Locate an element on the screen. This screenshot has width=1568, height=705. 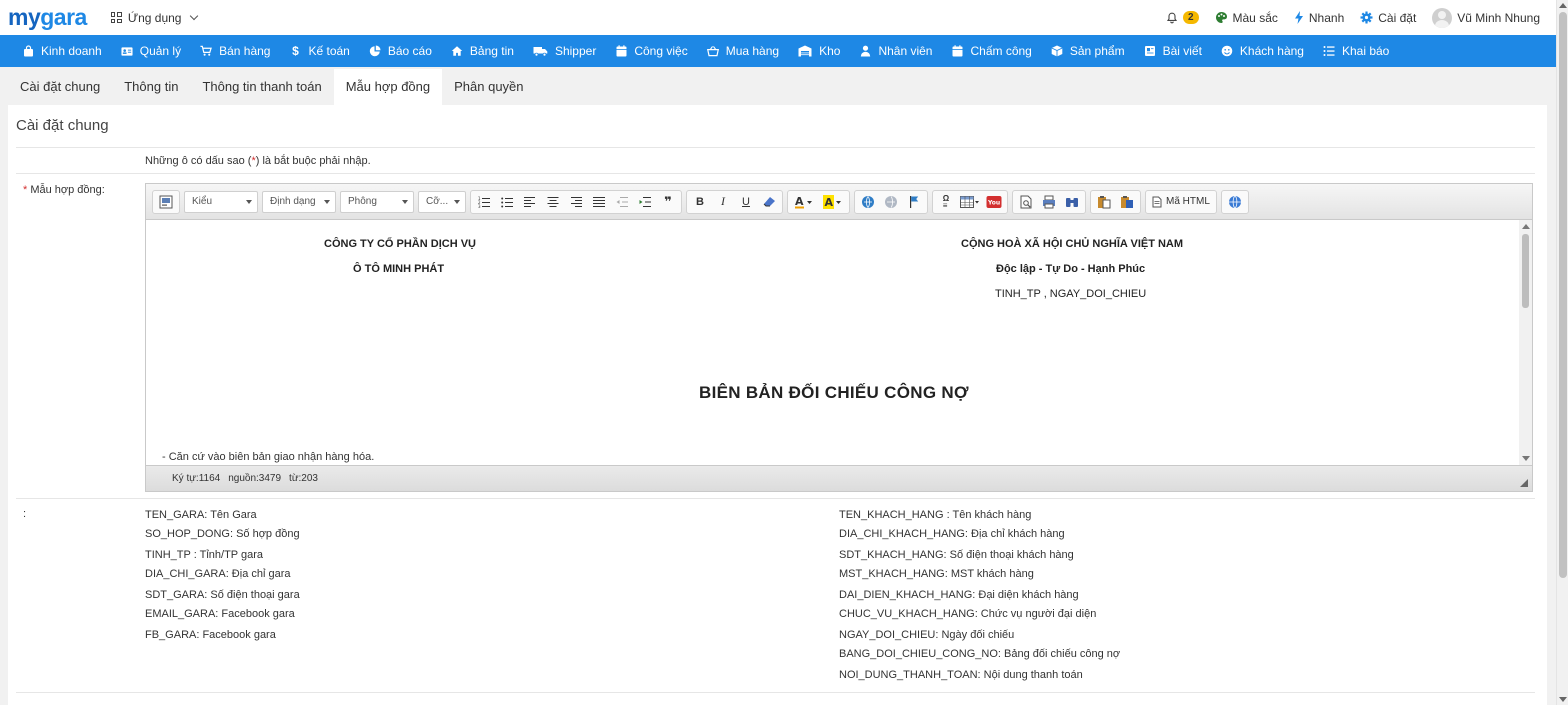
justify-button is located at coordinates (599, 202).